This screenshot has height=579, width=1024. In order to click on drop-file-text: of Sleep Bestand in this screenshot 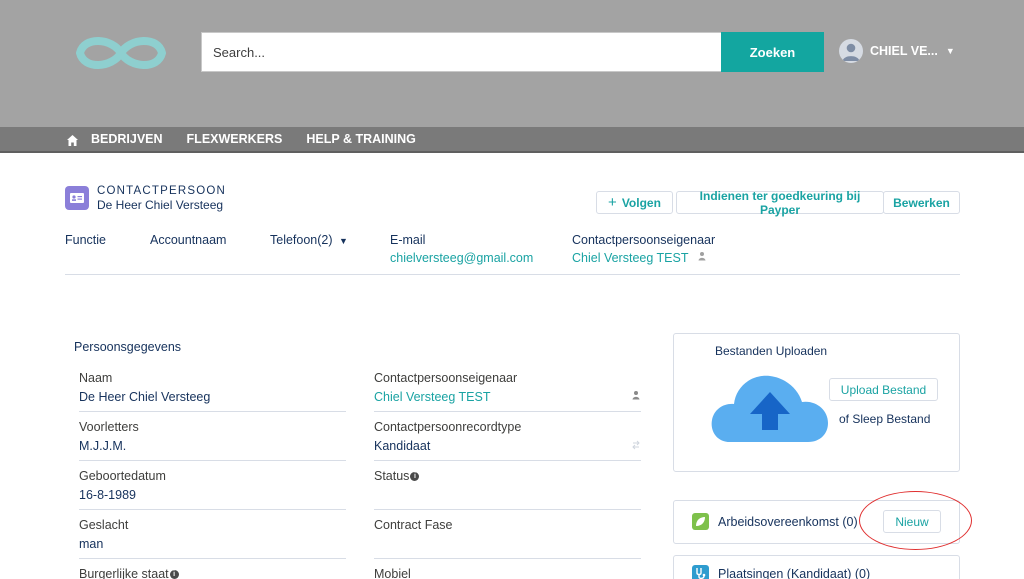, I will do `click(885, 419)`.